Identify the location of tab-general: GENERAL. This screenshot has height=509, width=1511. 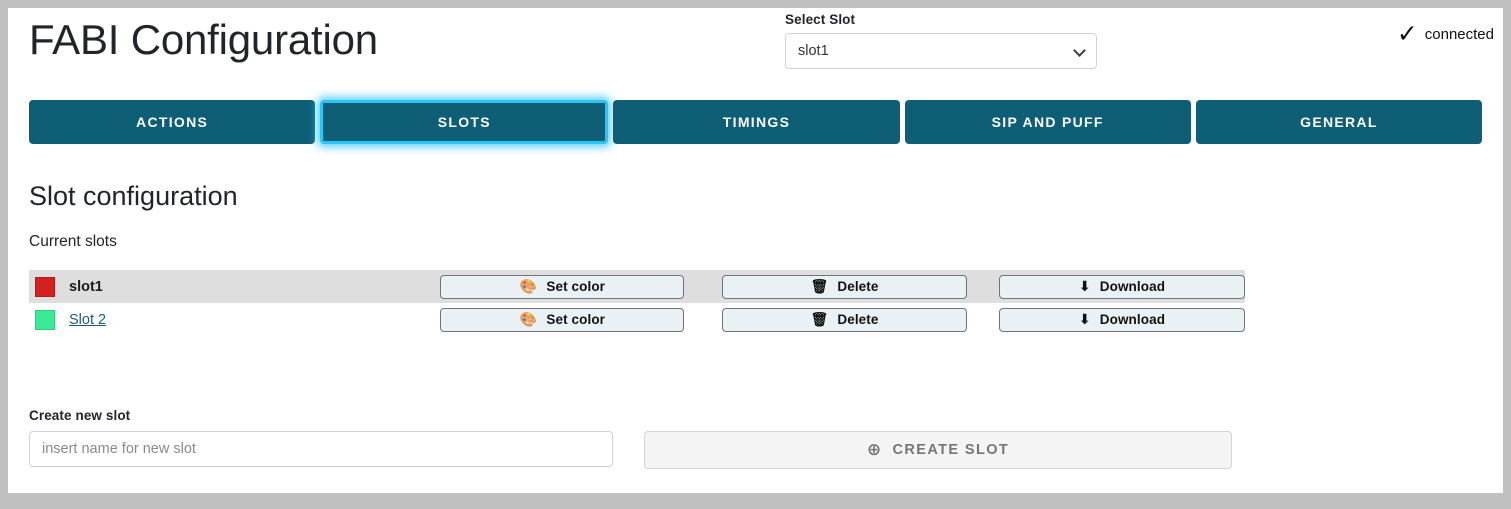
(1339, 122).